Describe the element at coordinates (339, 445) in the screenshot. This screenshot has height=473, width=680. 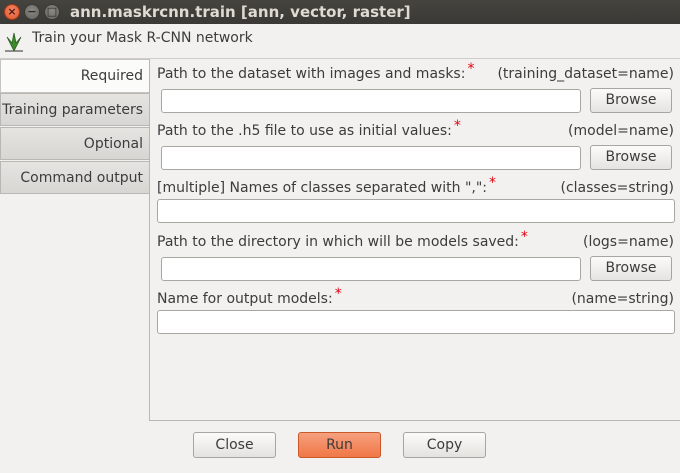
I see `run-button: Run` at that location.